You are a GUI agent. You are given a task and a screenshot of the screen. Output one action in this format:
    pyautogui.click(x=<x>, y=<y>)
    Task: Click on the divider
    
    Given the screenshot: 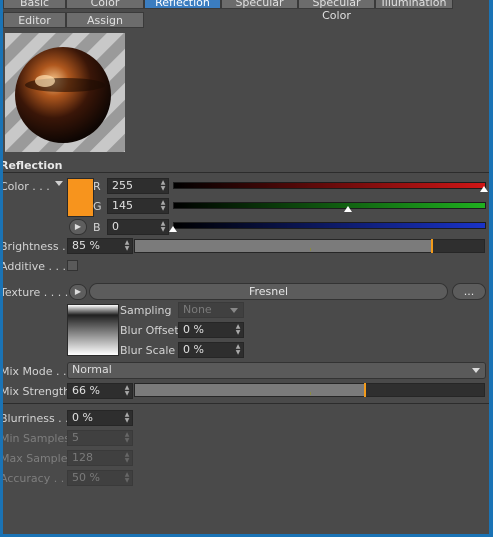 What is the action you would take?
    pyautogui.click(x=246, y=403)
    